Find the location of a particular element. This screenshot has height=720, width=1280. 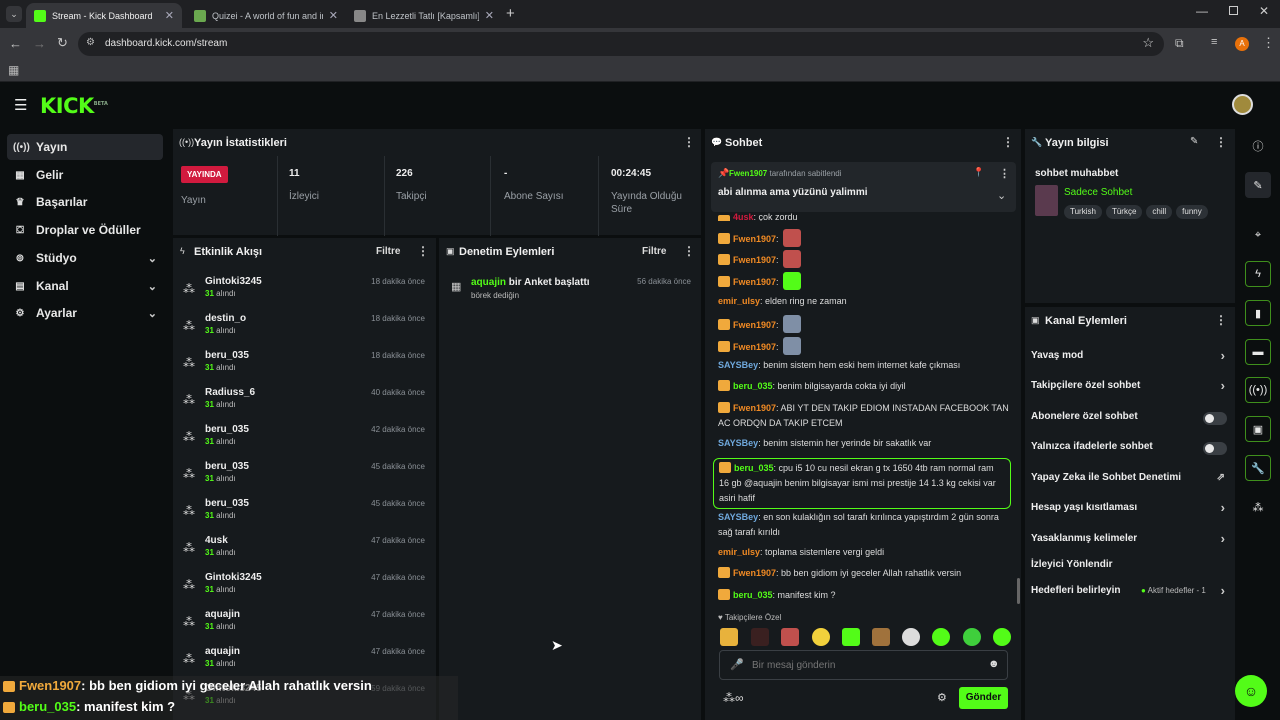

chat-settings-icon: ⚙ is located at coordinates (942, 697).